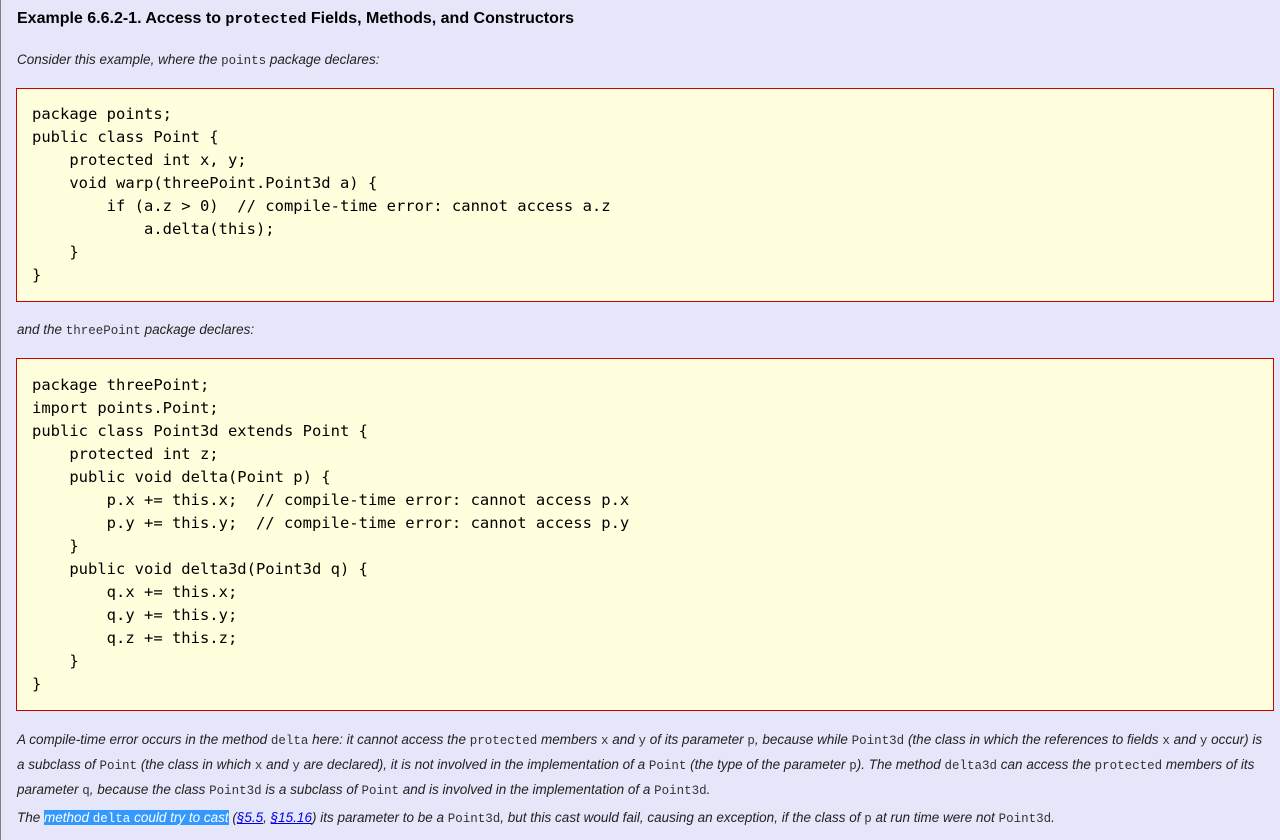 The image size is (1280, 840). What do you see at coordinates (136, 818) in the screenshot?
I see `selected-text: method delta could try to cast` at bounding box center [136, 818].